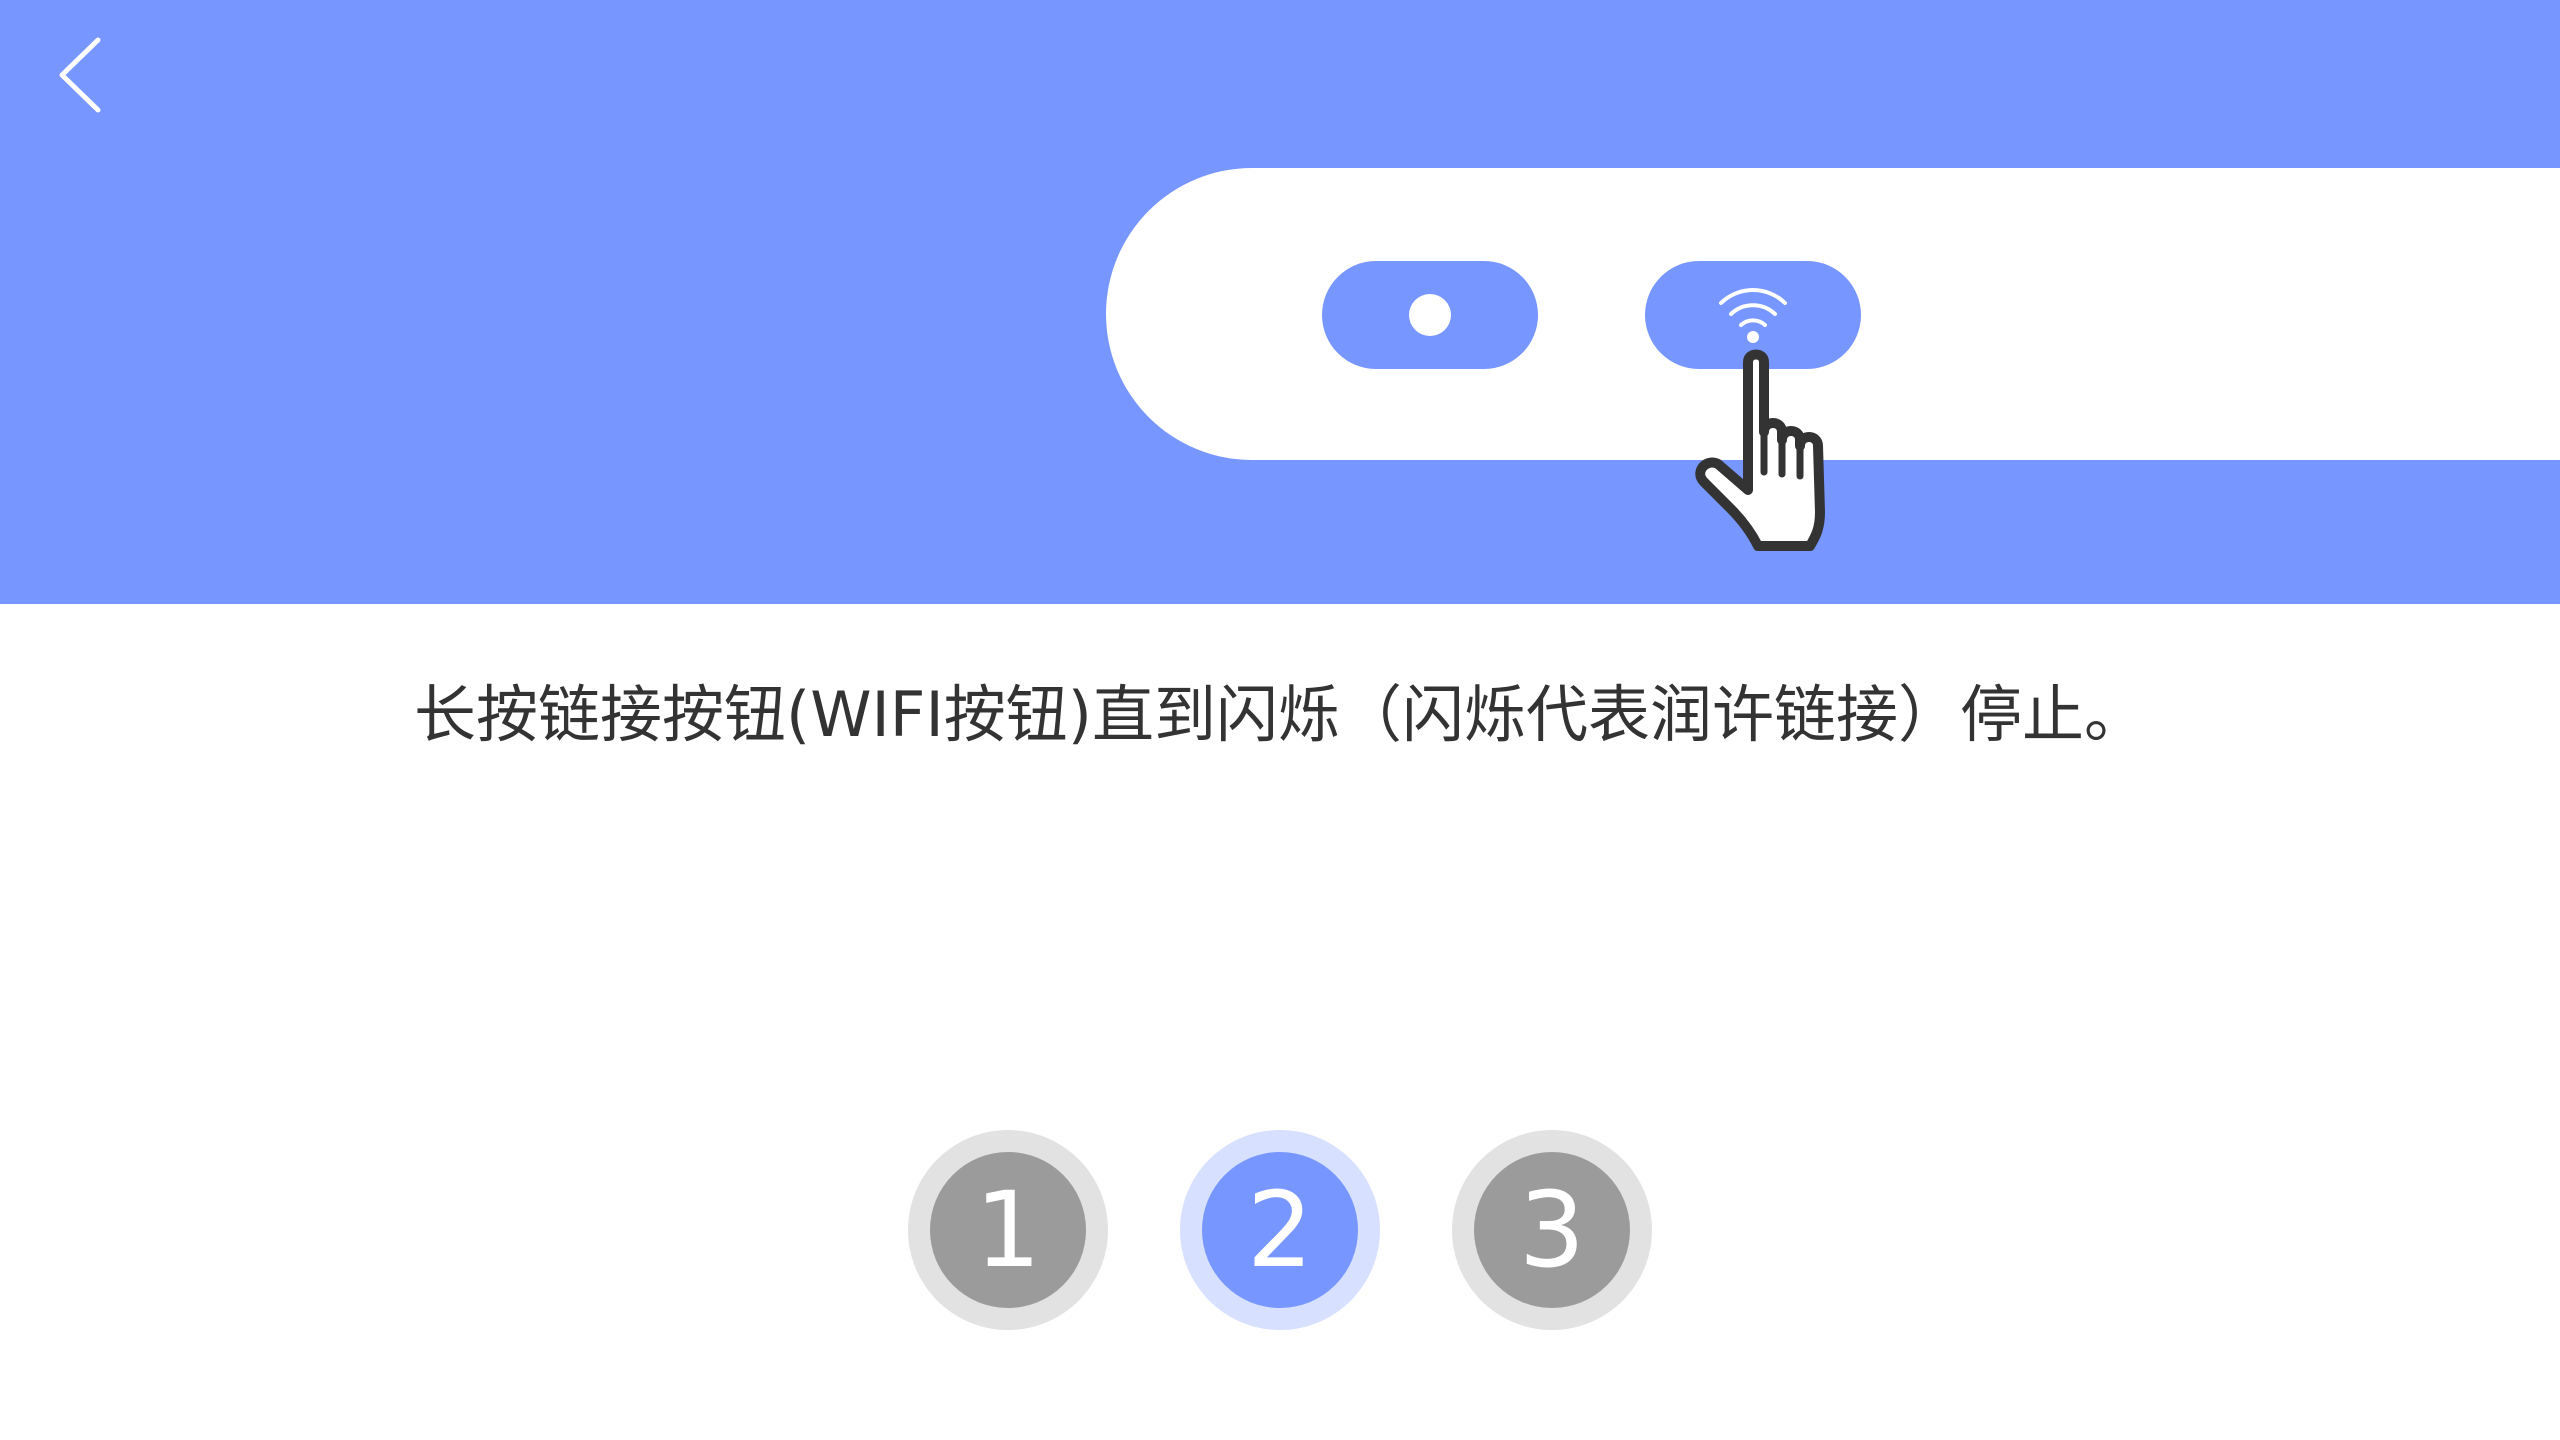 The image size is (2560, 1440). Describe the element at coordinates (80, 75) in the screenshot. I see `chevron-left-icon` at that location.